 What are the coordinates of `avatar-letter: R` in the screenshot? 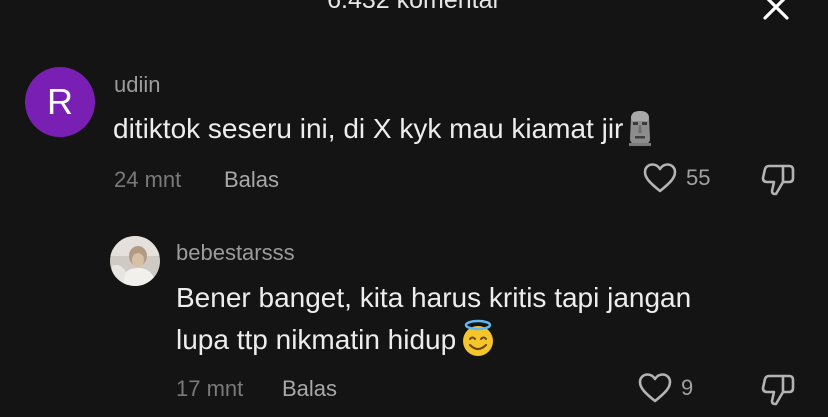 It's located at (60, 101).